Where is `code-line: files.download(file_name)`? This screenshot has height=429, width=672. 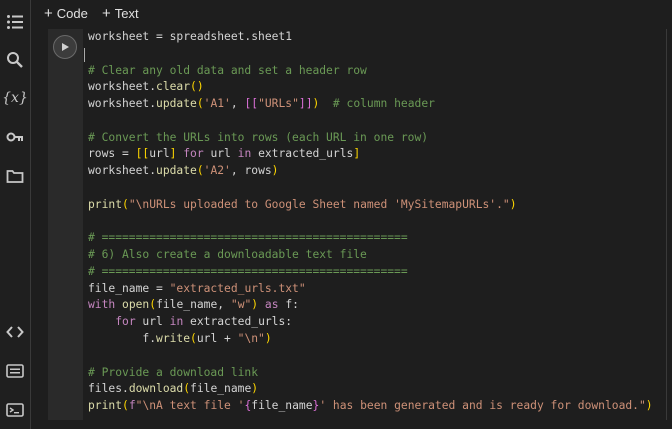
code-line: files.download(file_name) is located at coordinates (173, 389).